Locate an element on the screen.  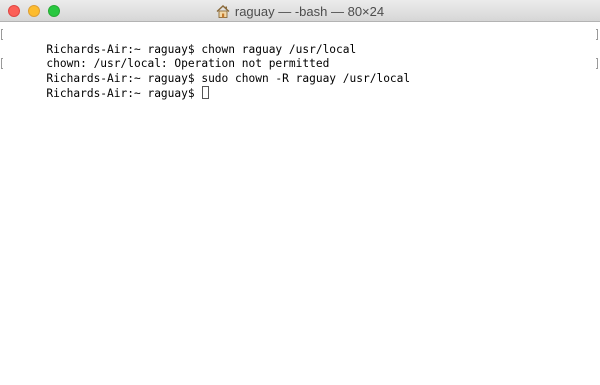
home-icon is located at coordinates (223, 11).